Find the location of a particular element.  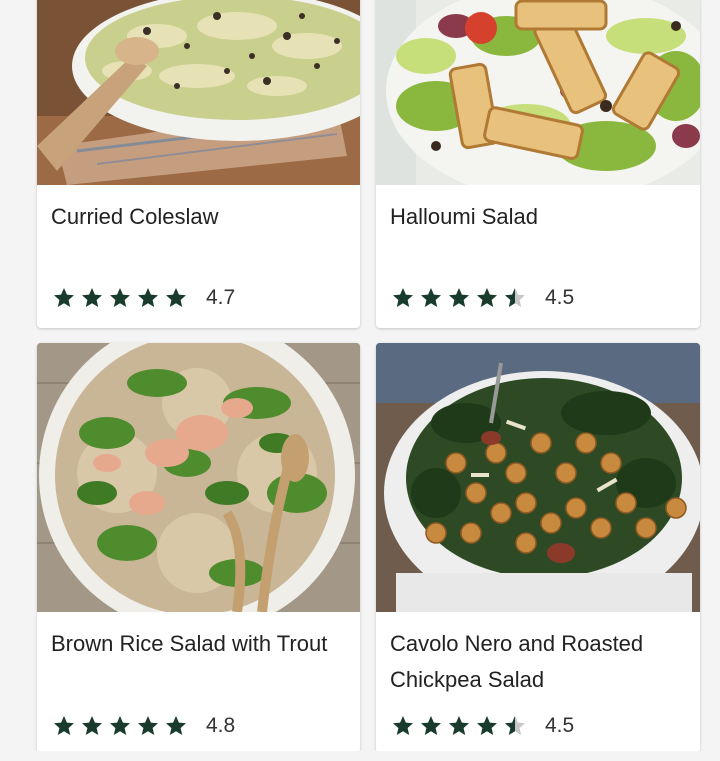

rating-value: 4.7 is located at coordinates (221, 297).